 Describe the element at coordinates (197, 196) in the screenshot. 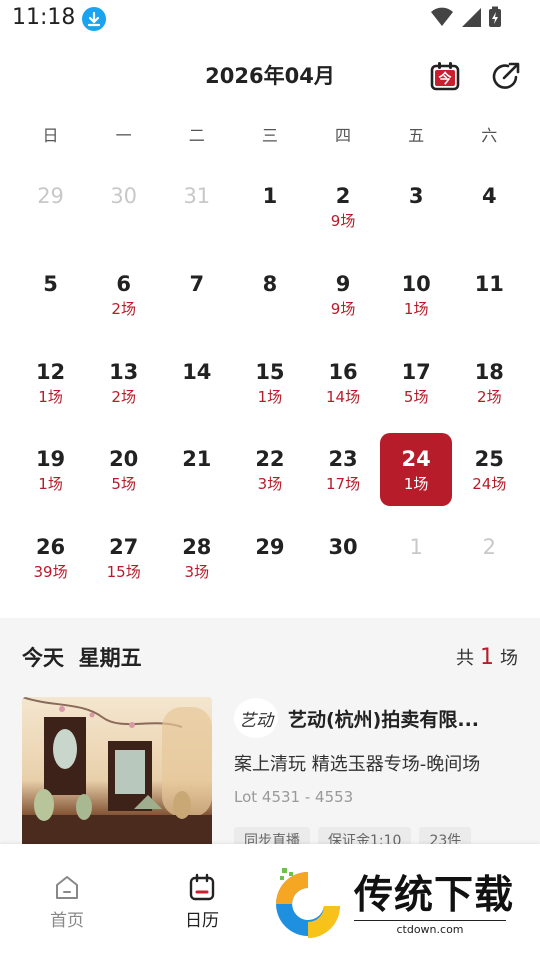

I see `day-number: 31` at that location.